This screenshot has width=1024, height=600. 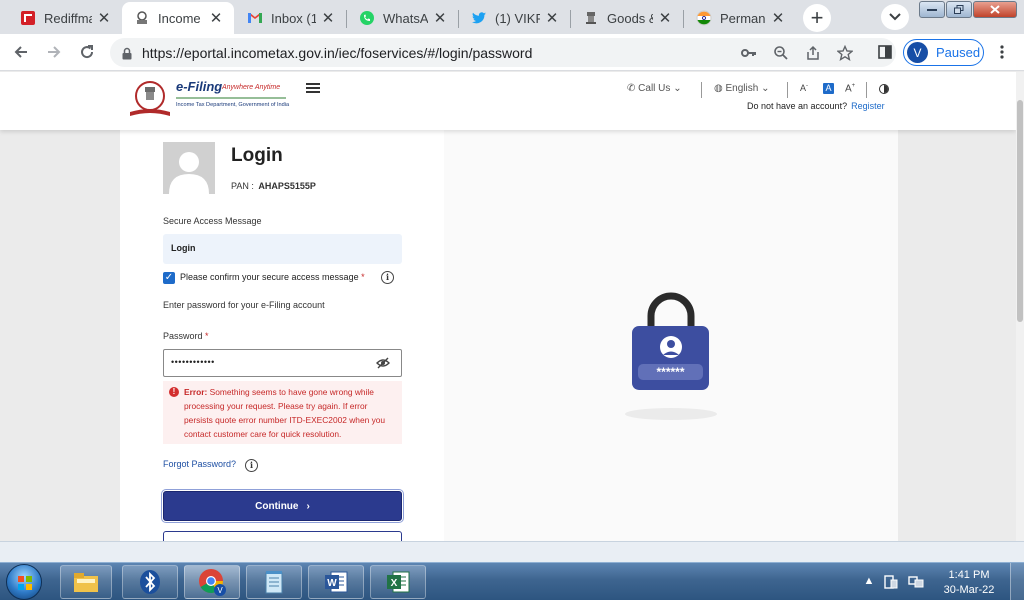 I want to click on minimize-button, so click(x=932, y=9).